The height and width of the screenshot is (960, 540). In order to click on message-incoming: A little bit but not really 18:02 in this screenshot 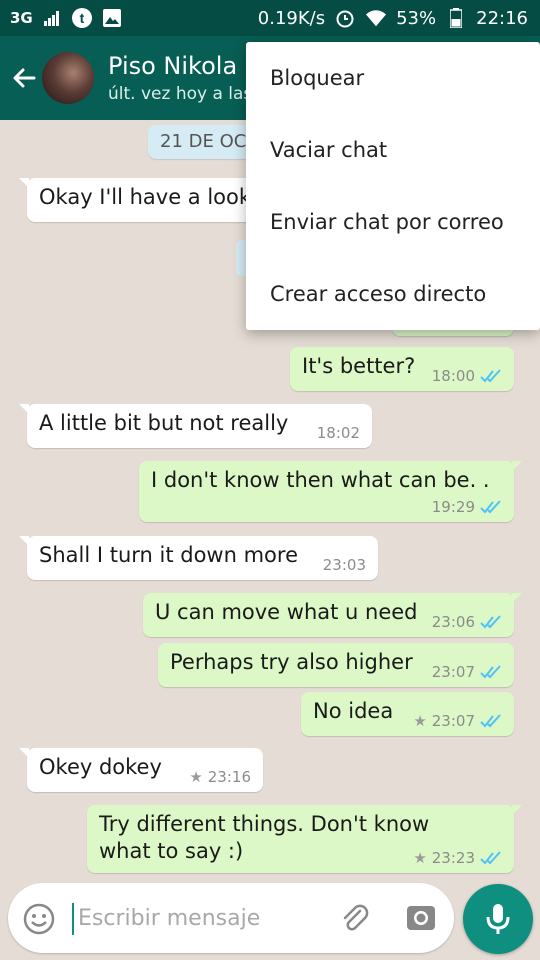, I will do `click(195, 426)`.